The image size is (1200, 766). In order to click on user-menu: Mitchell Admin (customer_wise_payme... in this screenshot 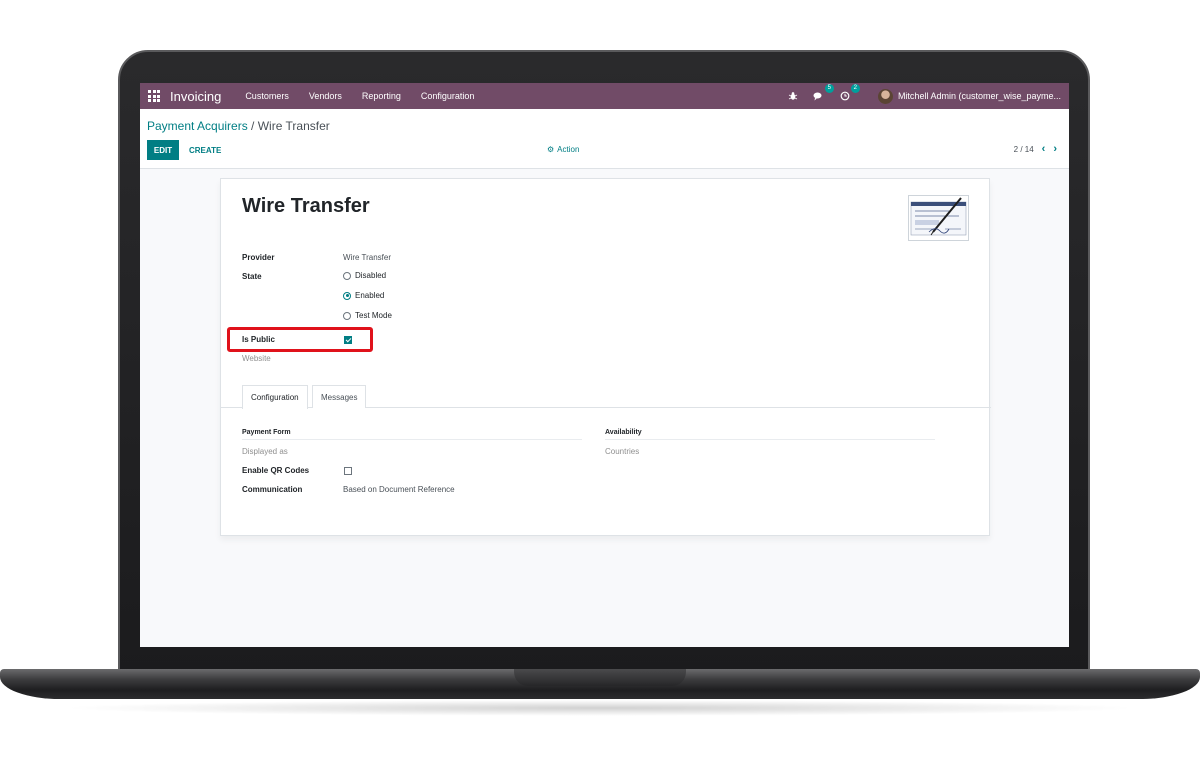, I will do `click(969, 96)`.